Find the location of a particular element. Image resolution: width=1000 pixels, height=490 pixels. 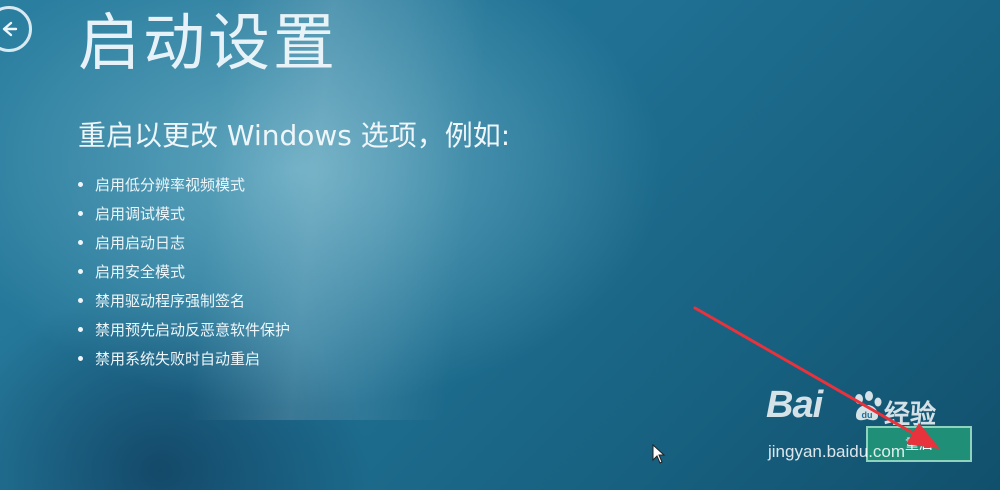

option-label: 启用安全模式 is located at coordinates (140, 272).